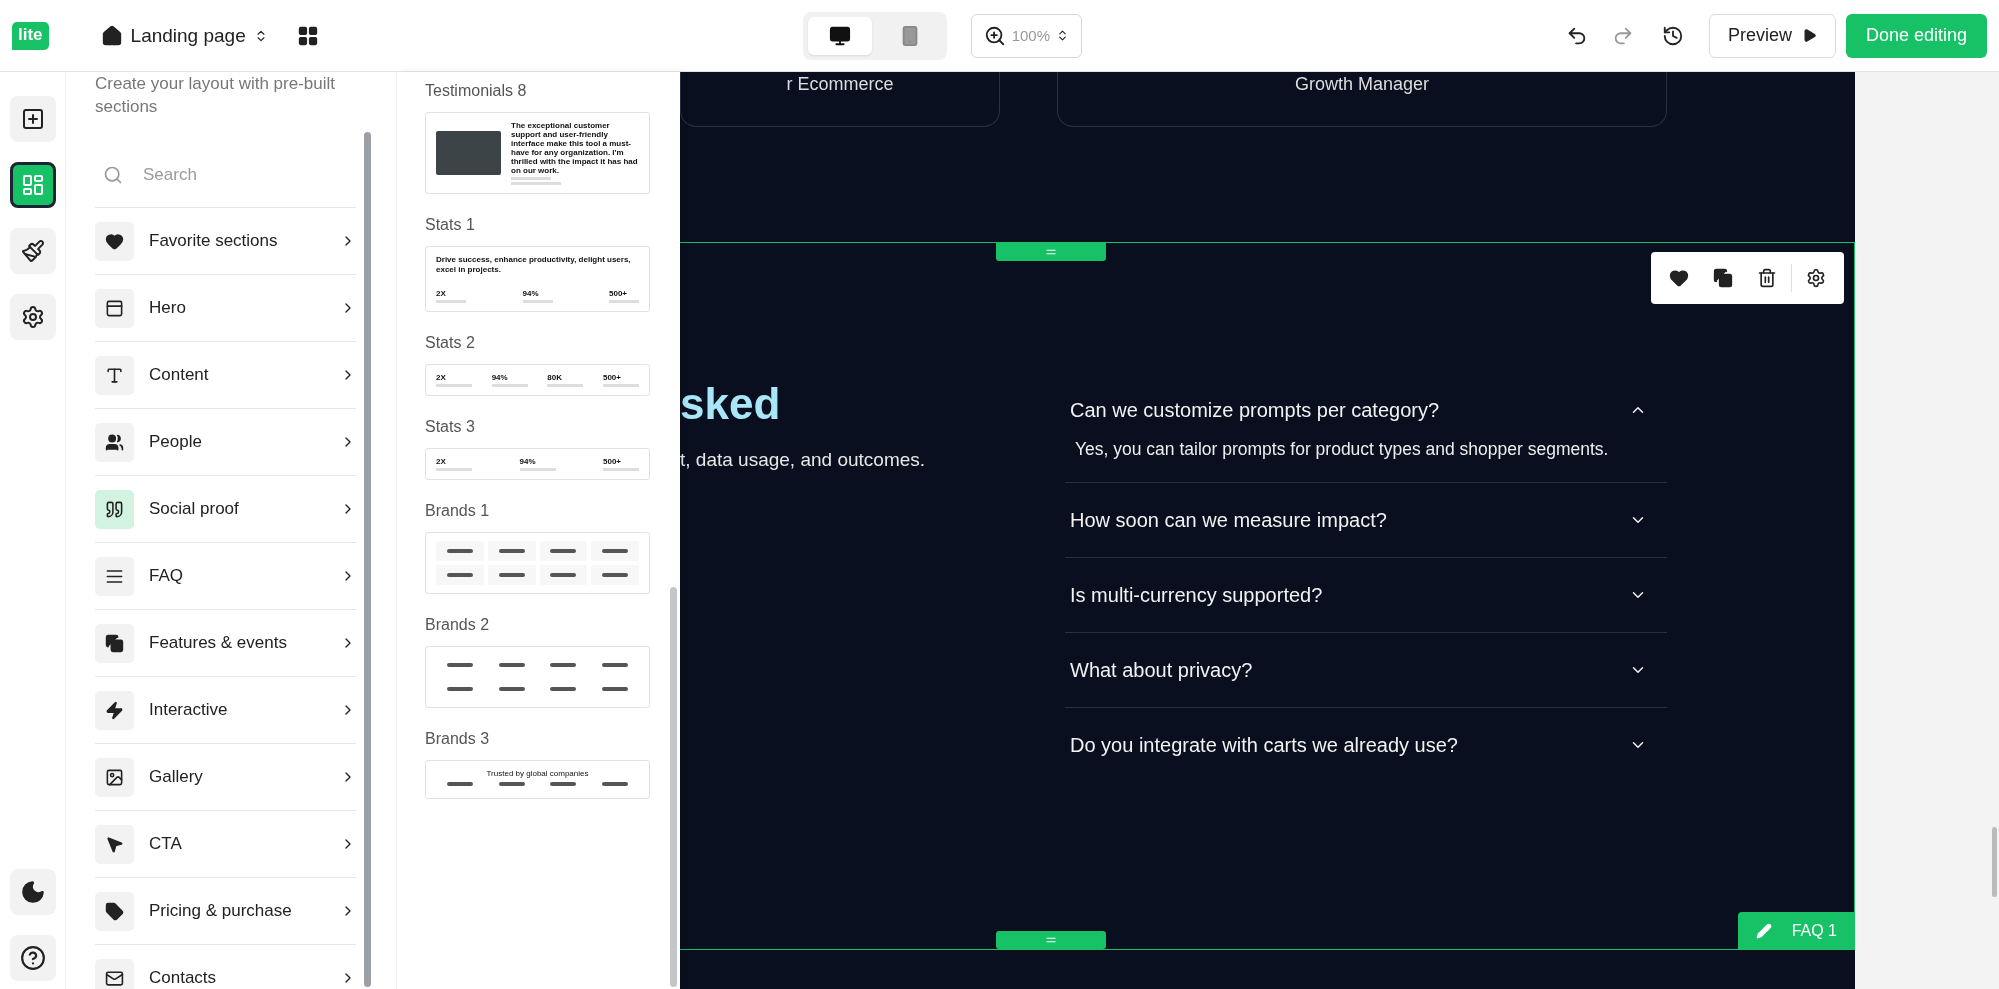 This screenshot has height=989, width=1999. Describe the element at coordinates (537, 773) in the screenshot. I see `thumbnail-heading: Trusted by global companies` at that location.